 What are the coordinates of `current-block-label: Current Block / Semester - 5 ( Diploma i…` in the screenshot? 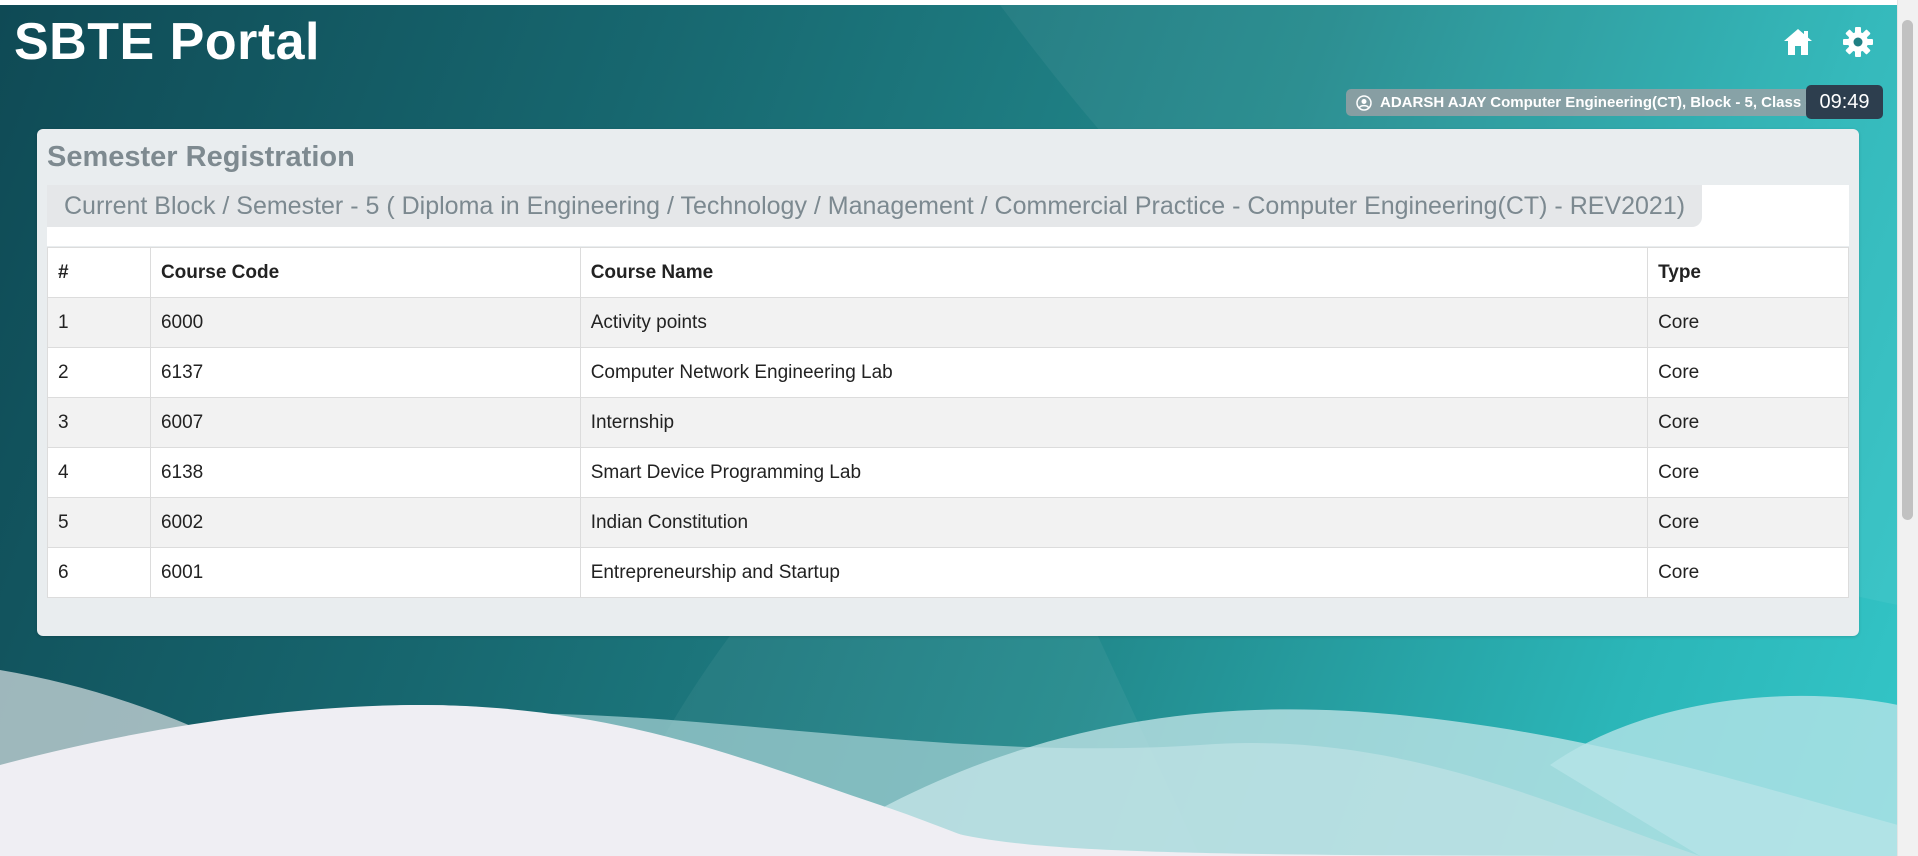 It's located at (875, 206).